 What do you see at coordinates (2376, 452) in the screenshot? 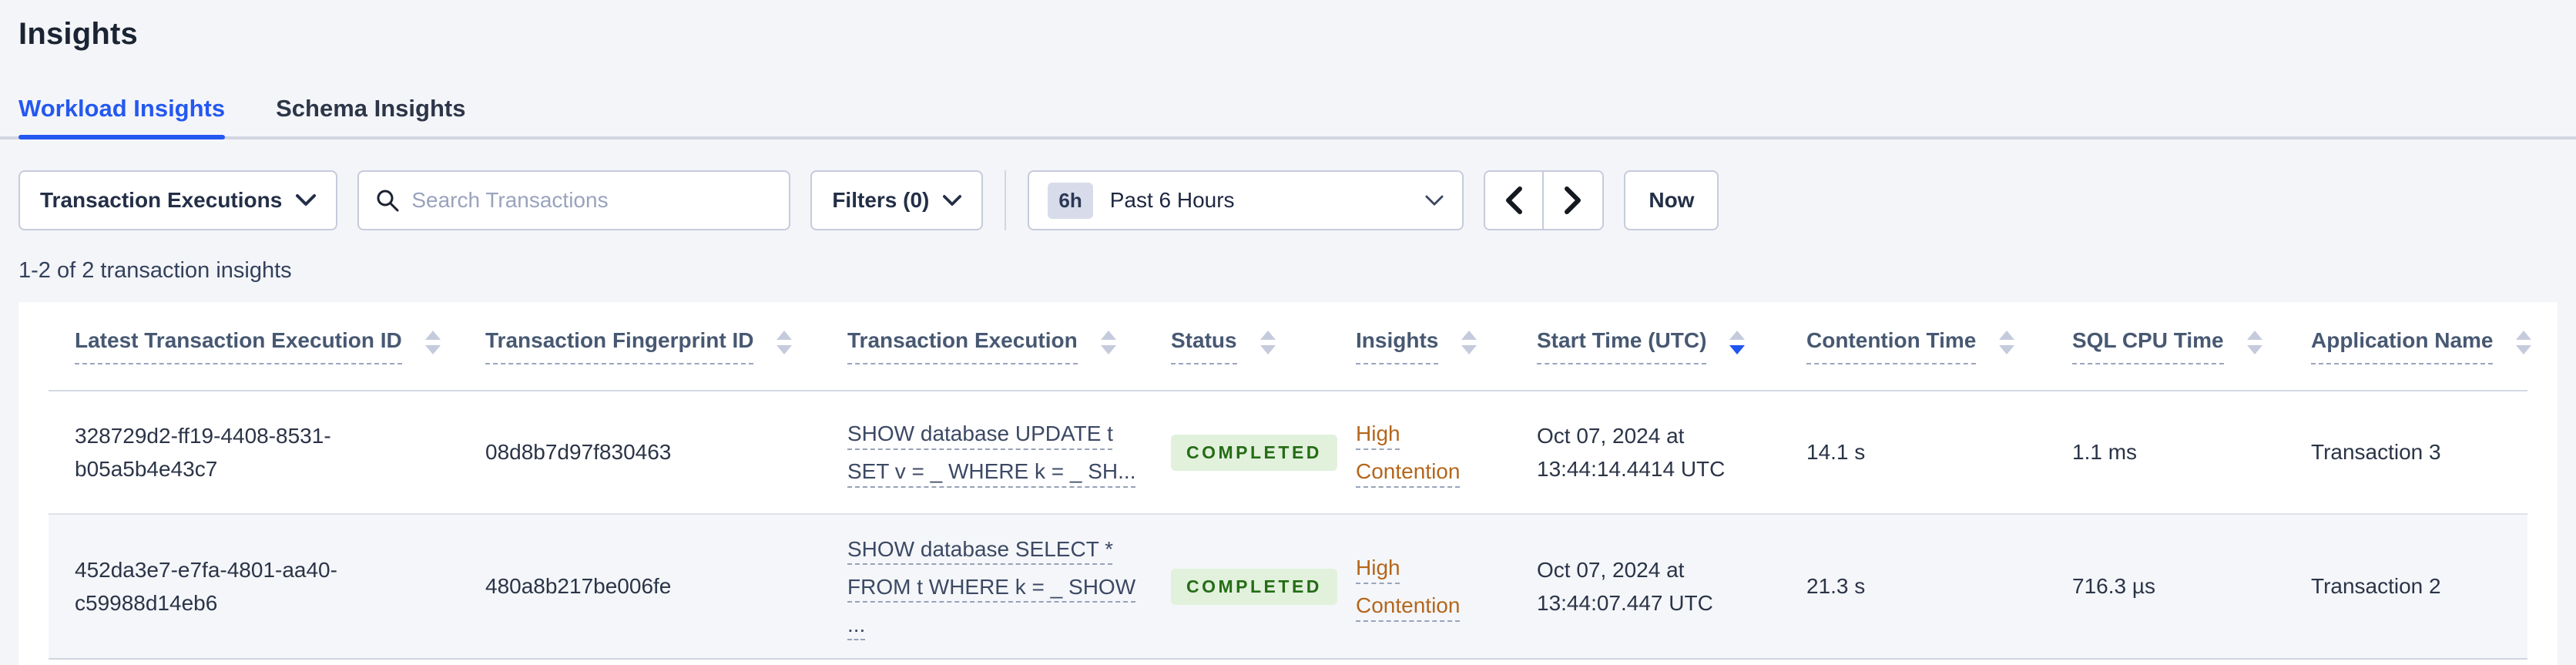
I see `application-name-cell: Transaction 3` at bounding box center [2376, 452].